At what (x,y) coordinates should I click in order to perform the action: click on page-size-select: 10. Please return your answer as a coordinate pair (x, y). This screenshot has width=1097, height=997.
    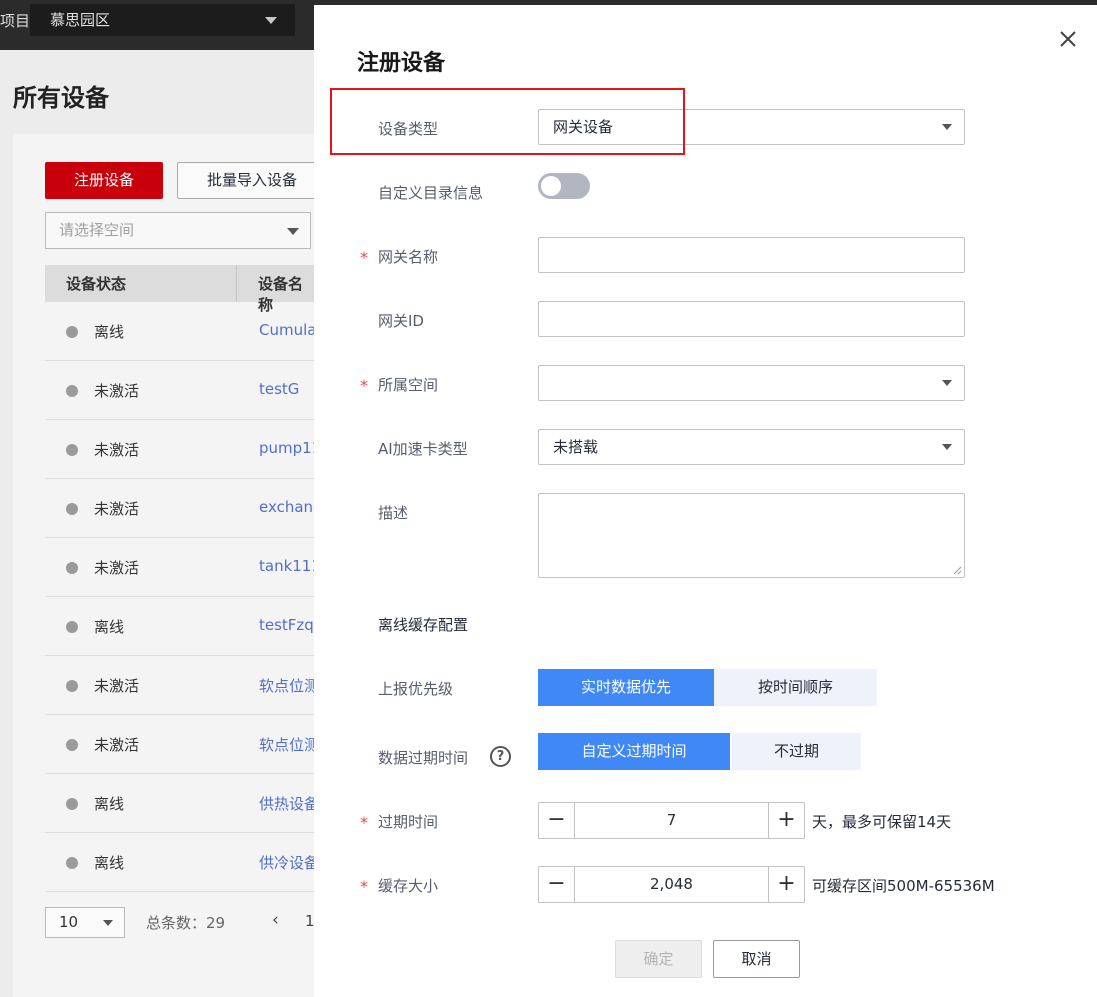
    Looking at the image, I should click on (85, 922).